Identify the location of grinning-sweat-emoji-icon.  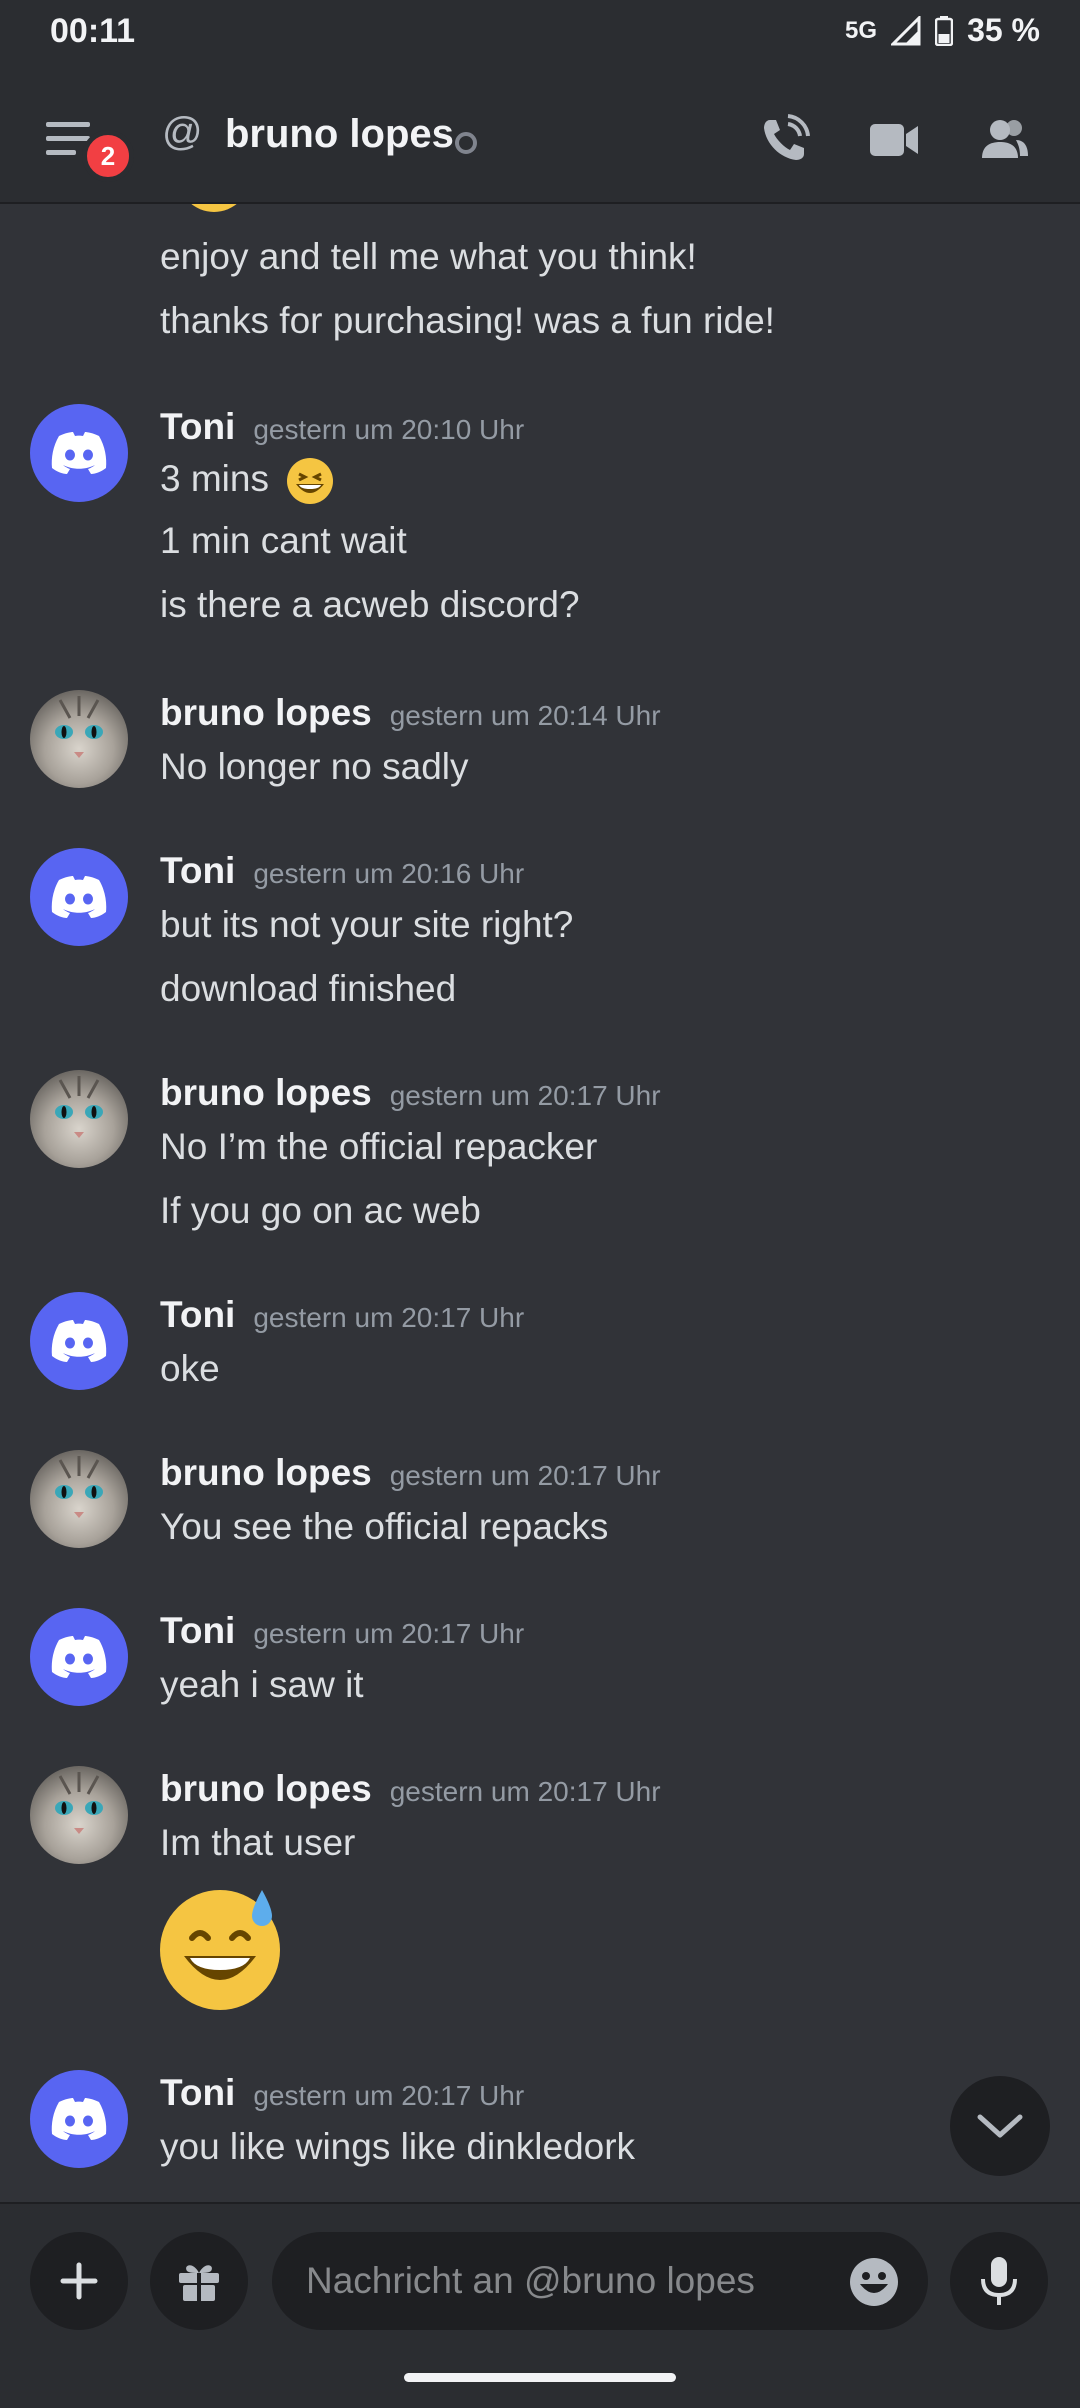
(220, 1950).